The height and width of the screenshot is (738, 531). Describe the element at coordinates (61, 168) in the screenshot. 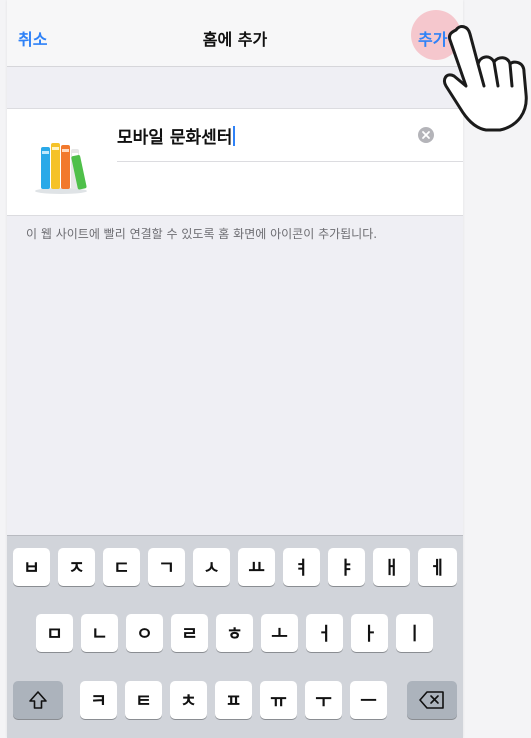

I see `books-icon` at that location.